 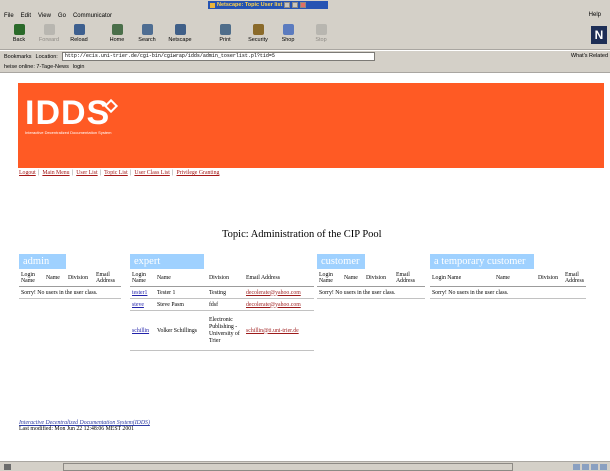 I want to click on user-name: Steve Pasm, so click(x=170, y=304).